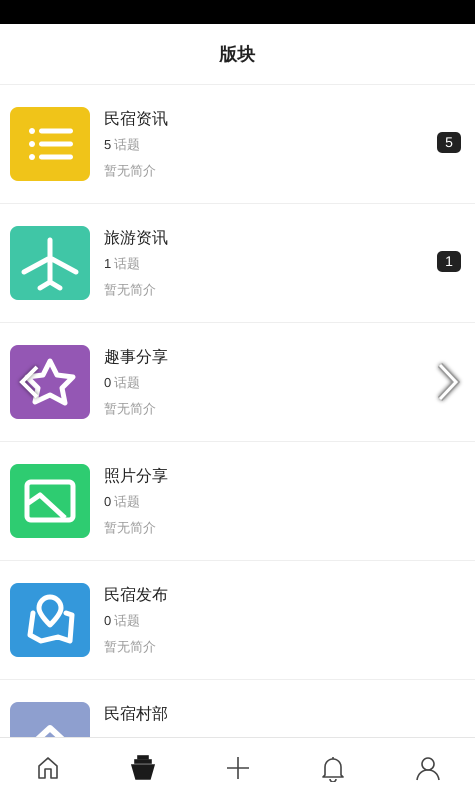 This screenshot has height=798, width=475. I want to click on board-title: 照片分享, so click(136, 476).